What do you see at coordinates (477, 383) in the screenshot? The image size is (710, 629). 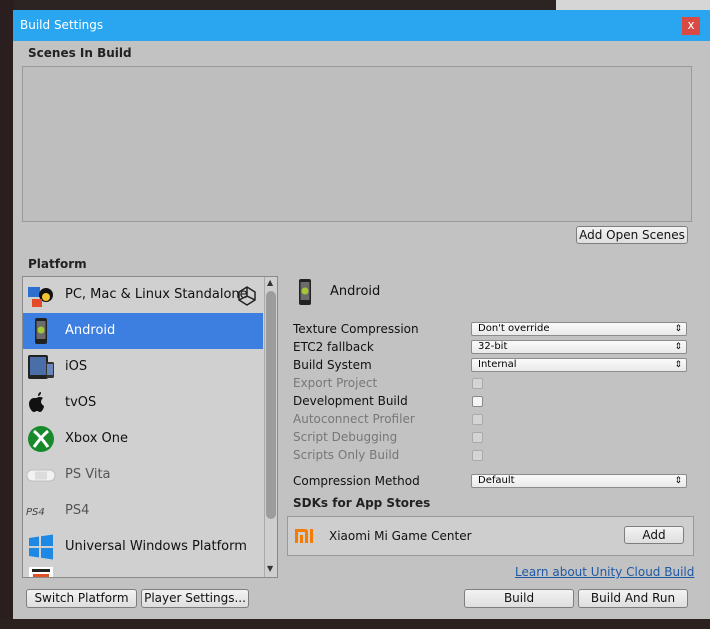 I see `export-project-checkbox` at bounding box center [477, 383].